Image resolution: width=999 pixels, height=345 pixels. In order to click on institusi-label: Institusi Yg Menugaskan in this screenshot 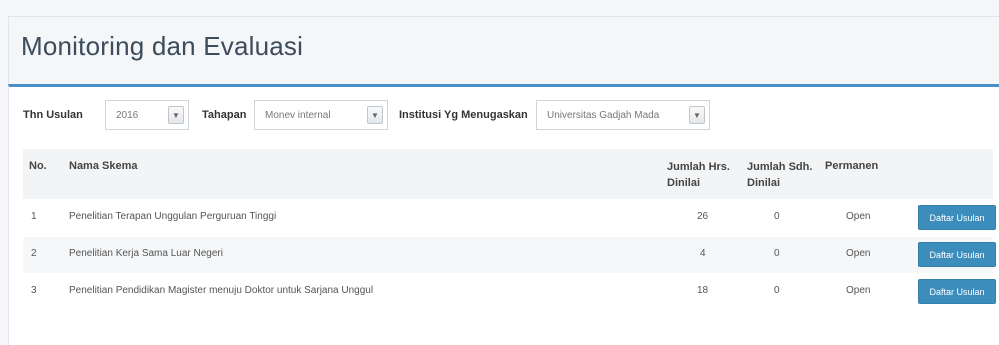, I will do `click(463, 115)`.